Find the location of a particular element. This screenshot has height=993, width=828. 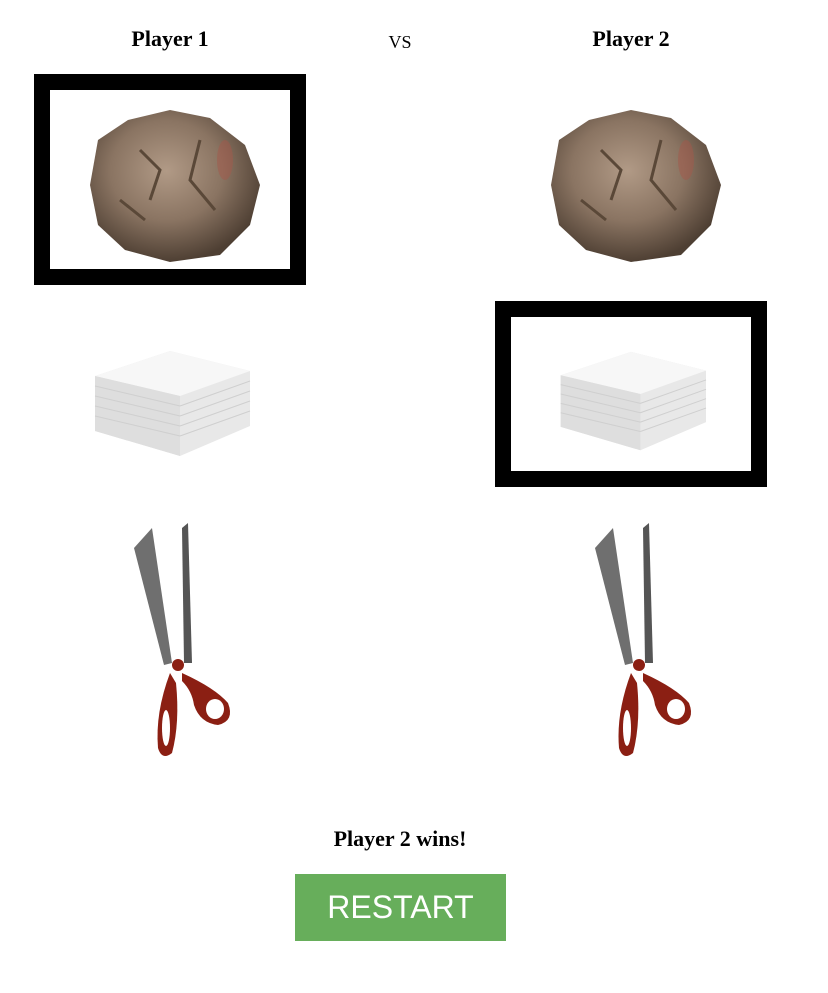

player-1-scissors-choice is located at coordinates (170, 642).